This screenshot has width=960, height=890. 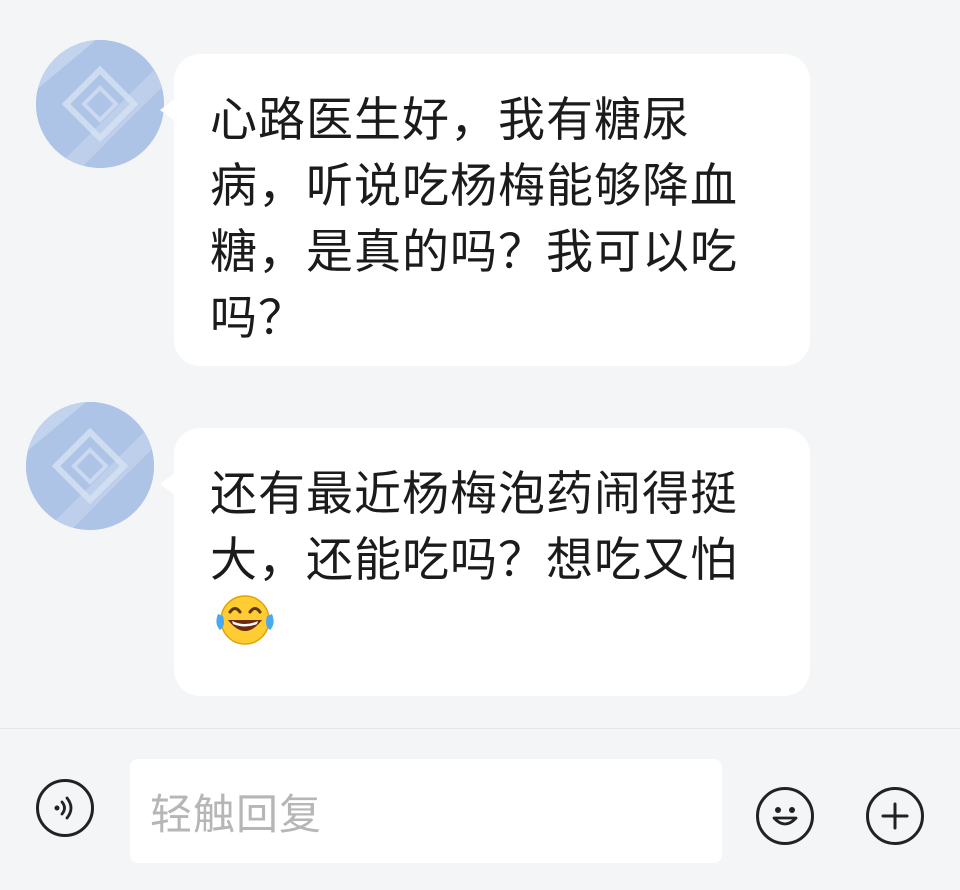 I want to click on plus-icon, so click(x=895, y=816).